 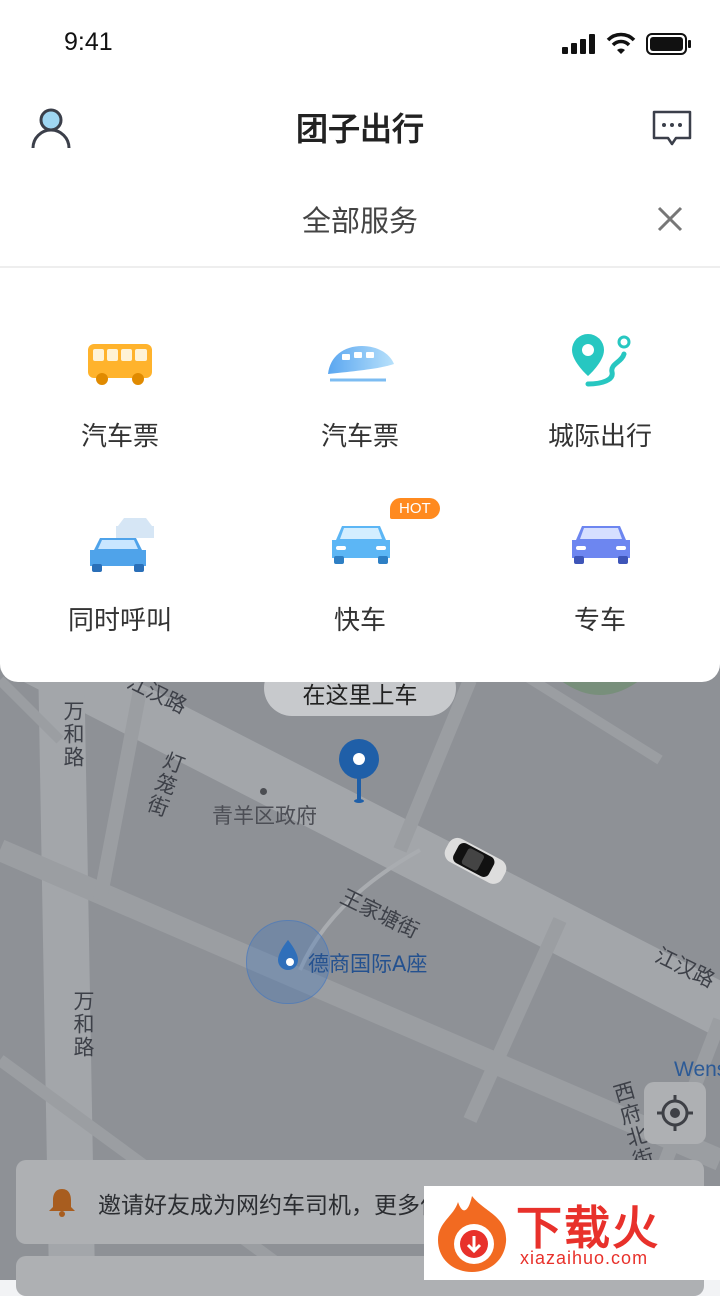 I want to click on service-express: HOT 快车, so click(x=360, y=567).